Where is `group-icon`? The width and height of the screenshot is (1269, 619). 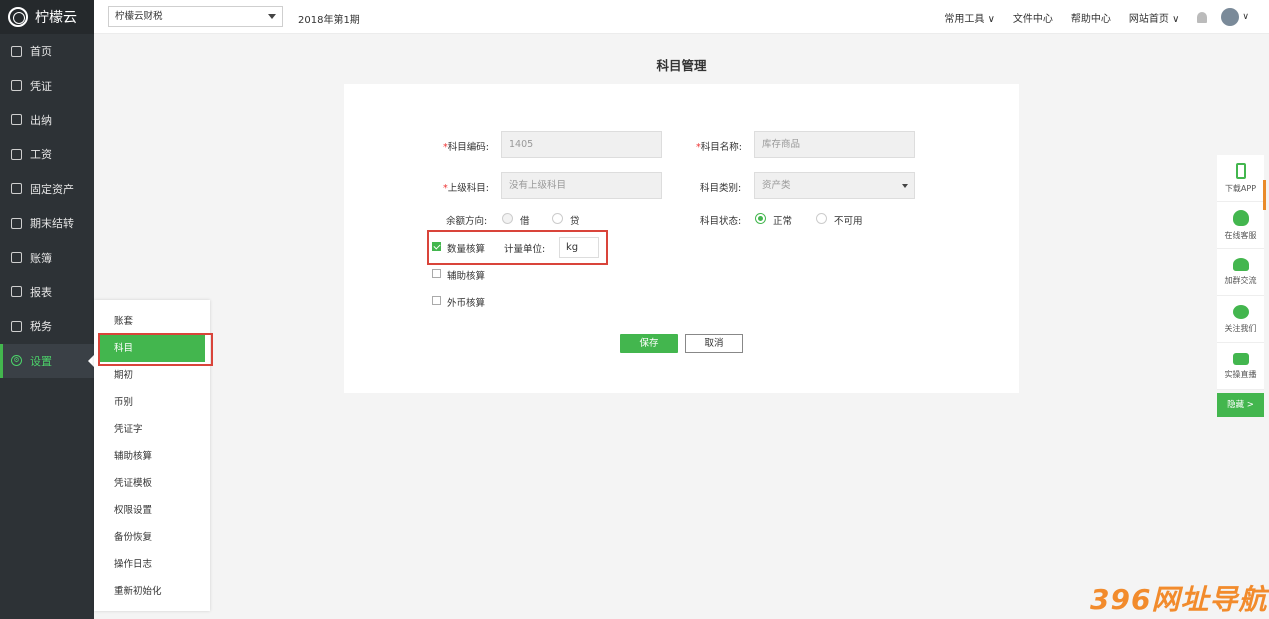
group-icon is located at coordinates (1240, 264).